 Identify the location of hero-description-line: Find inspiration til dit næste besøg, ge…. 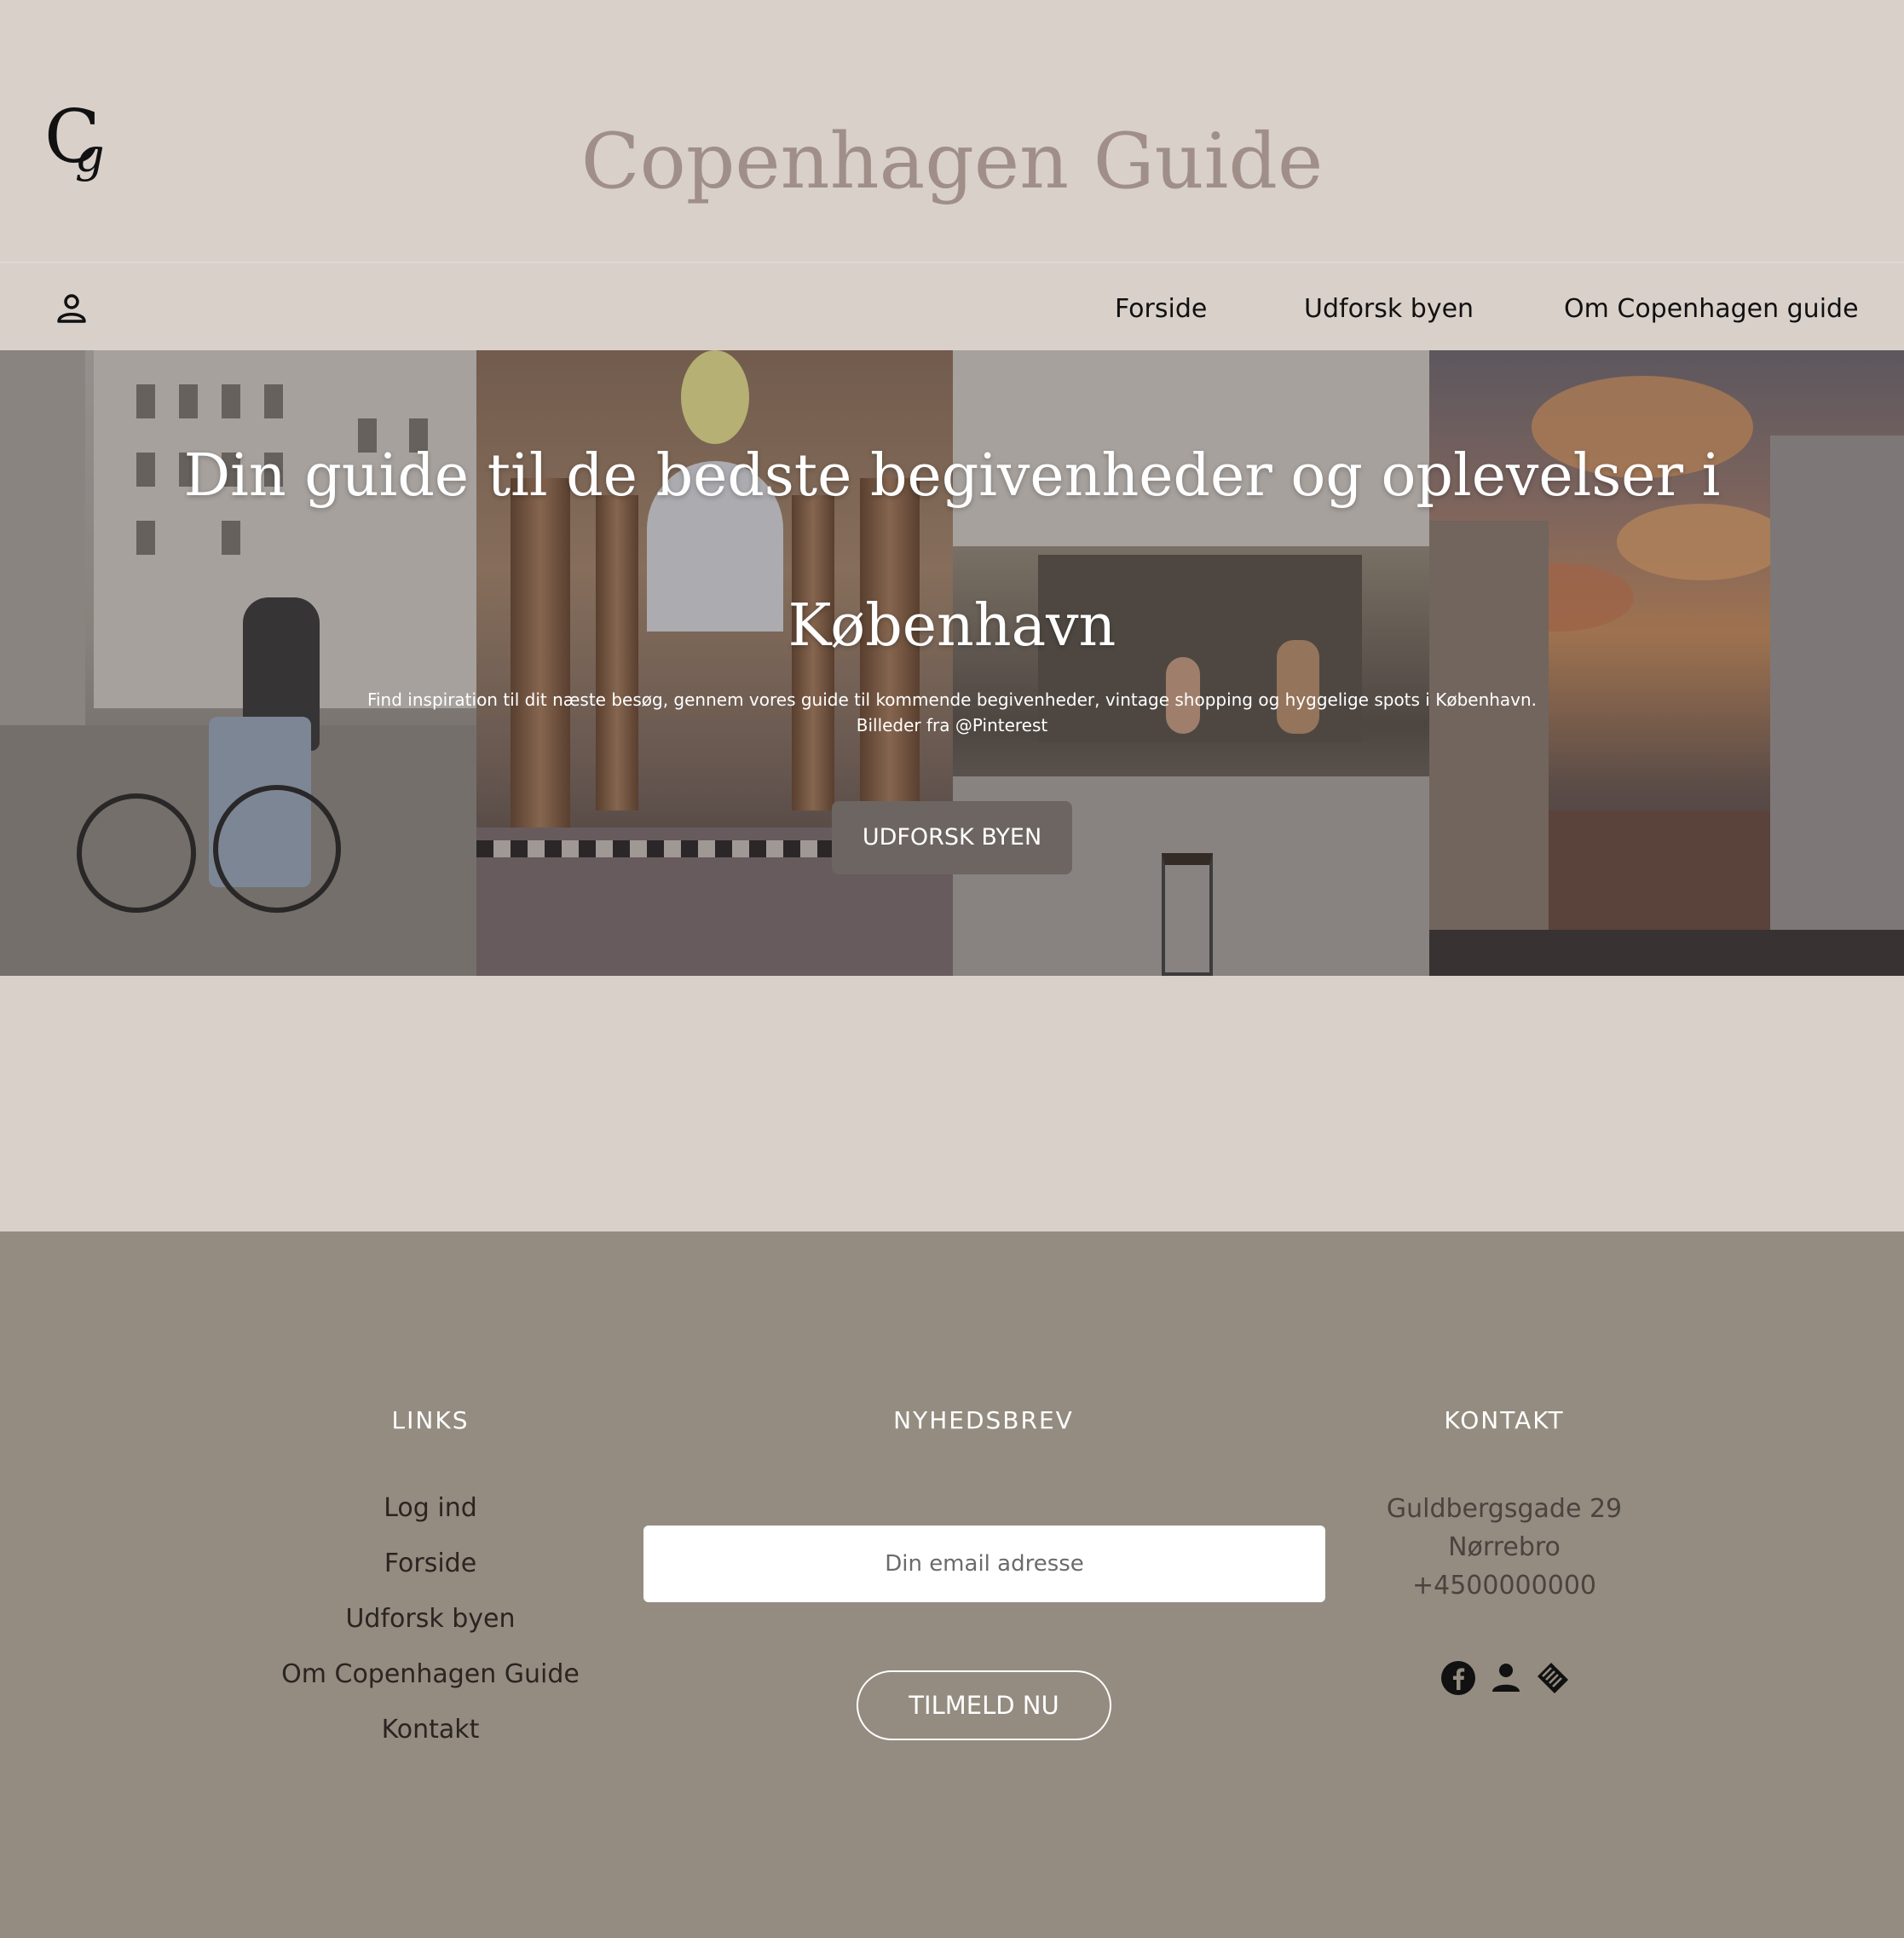
(952, 699).